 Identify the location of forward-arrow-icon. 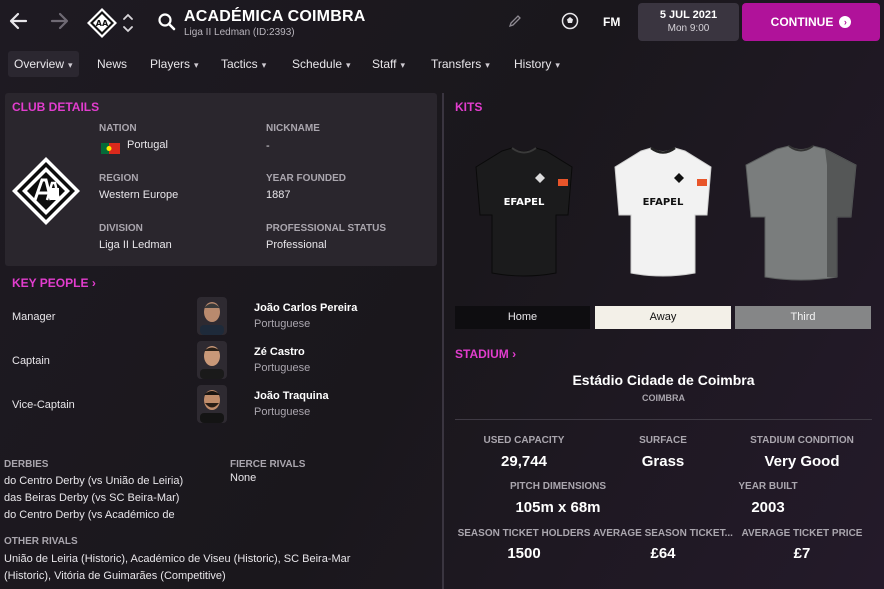
(59, 21).